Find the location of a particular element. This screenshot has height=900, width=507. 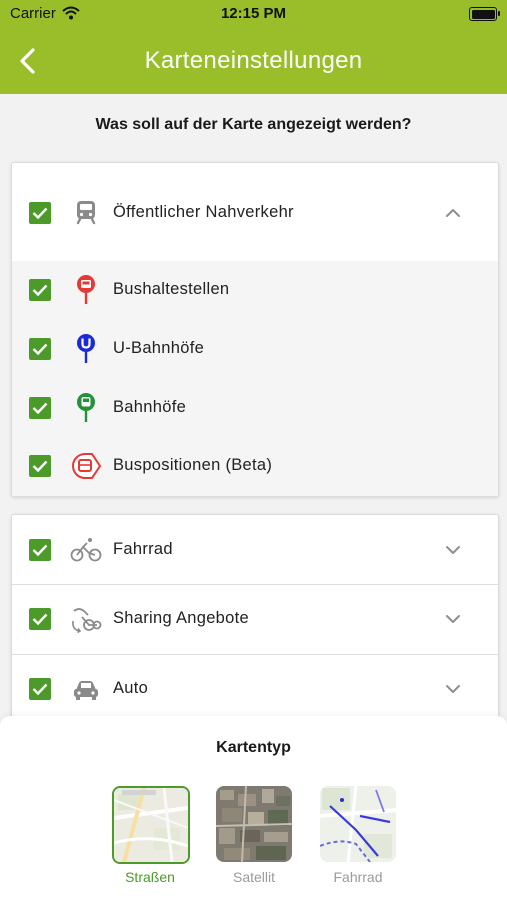

subitem-subway: U-Bahnhöfe is located at coordinates (255, 348).